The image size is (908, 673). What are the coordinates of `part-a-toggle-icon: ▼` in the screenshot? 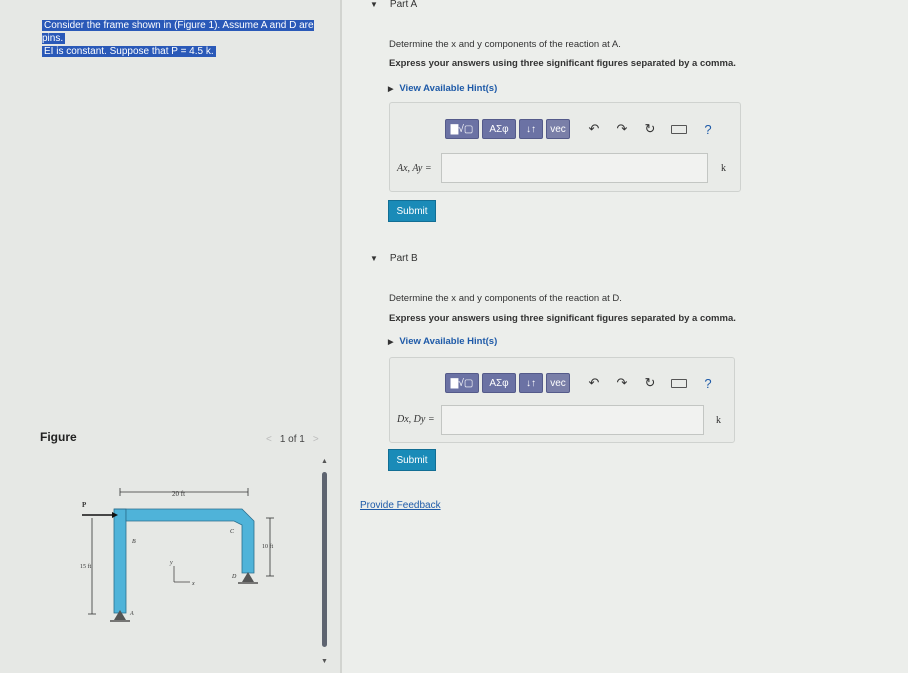 It's located at (374, 4).